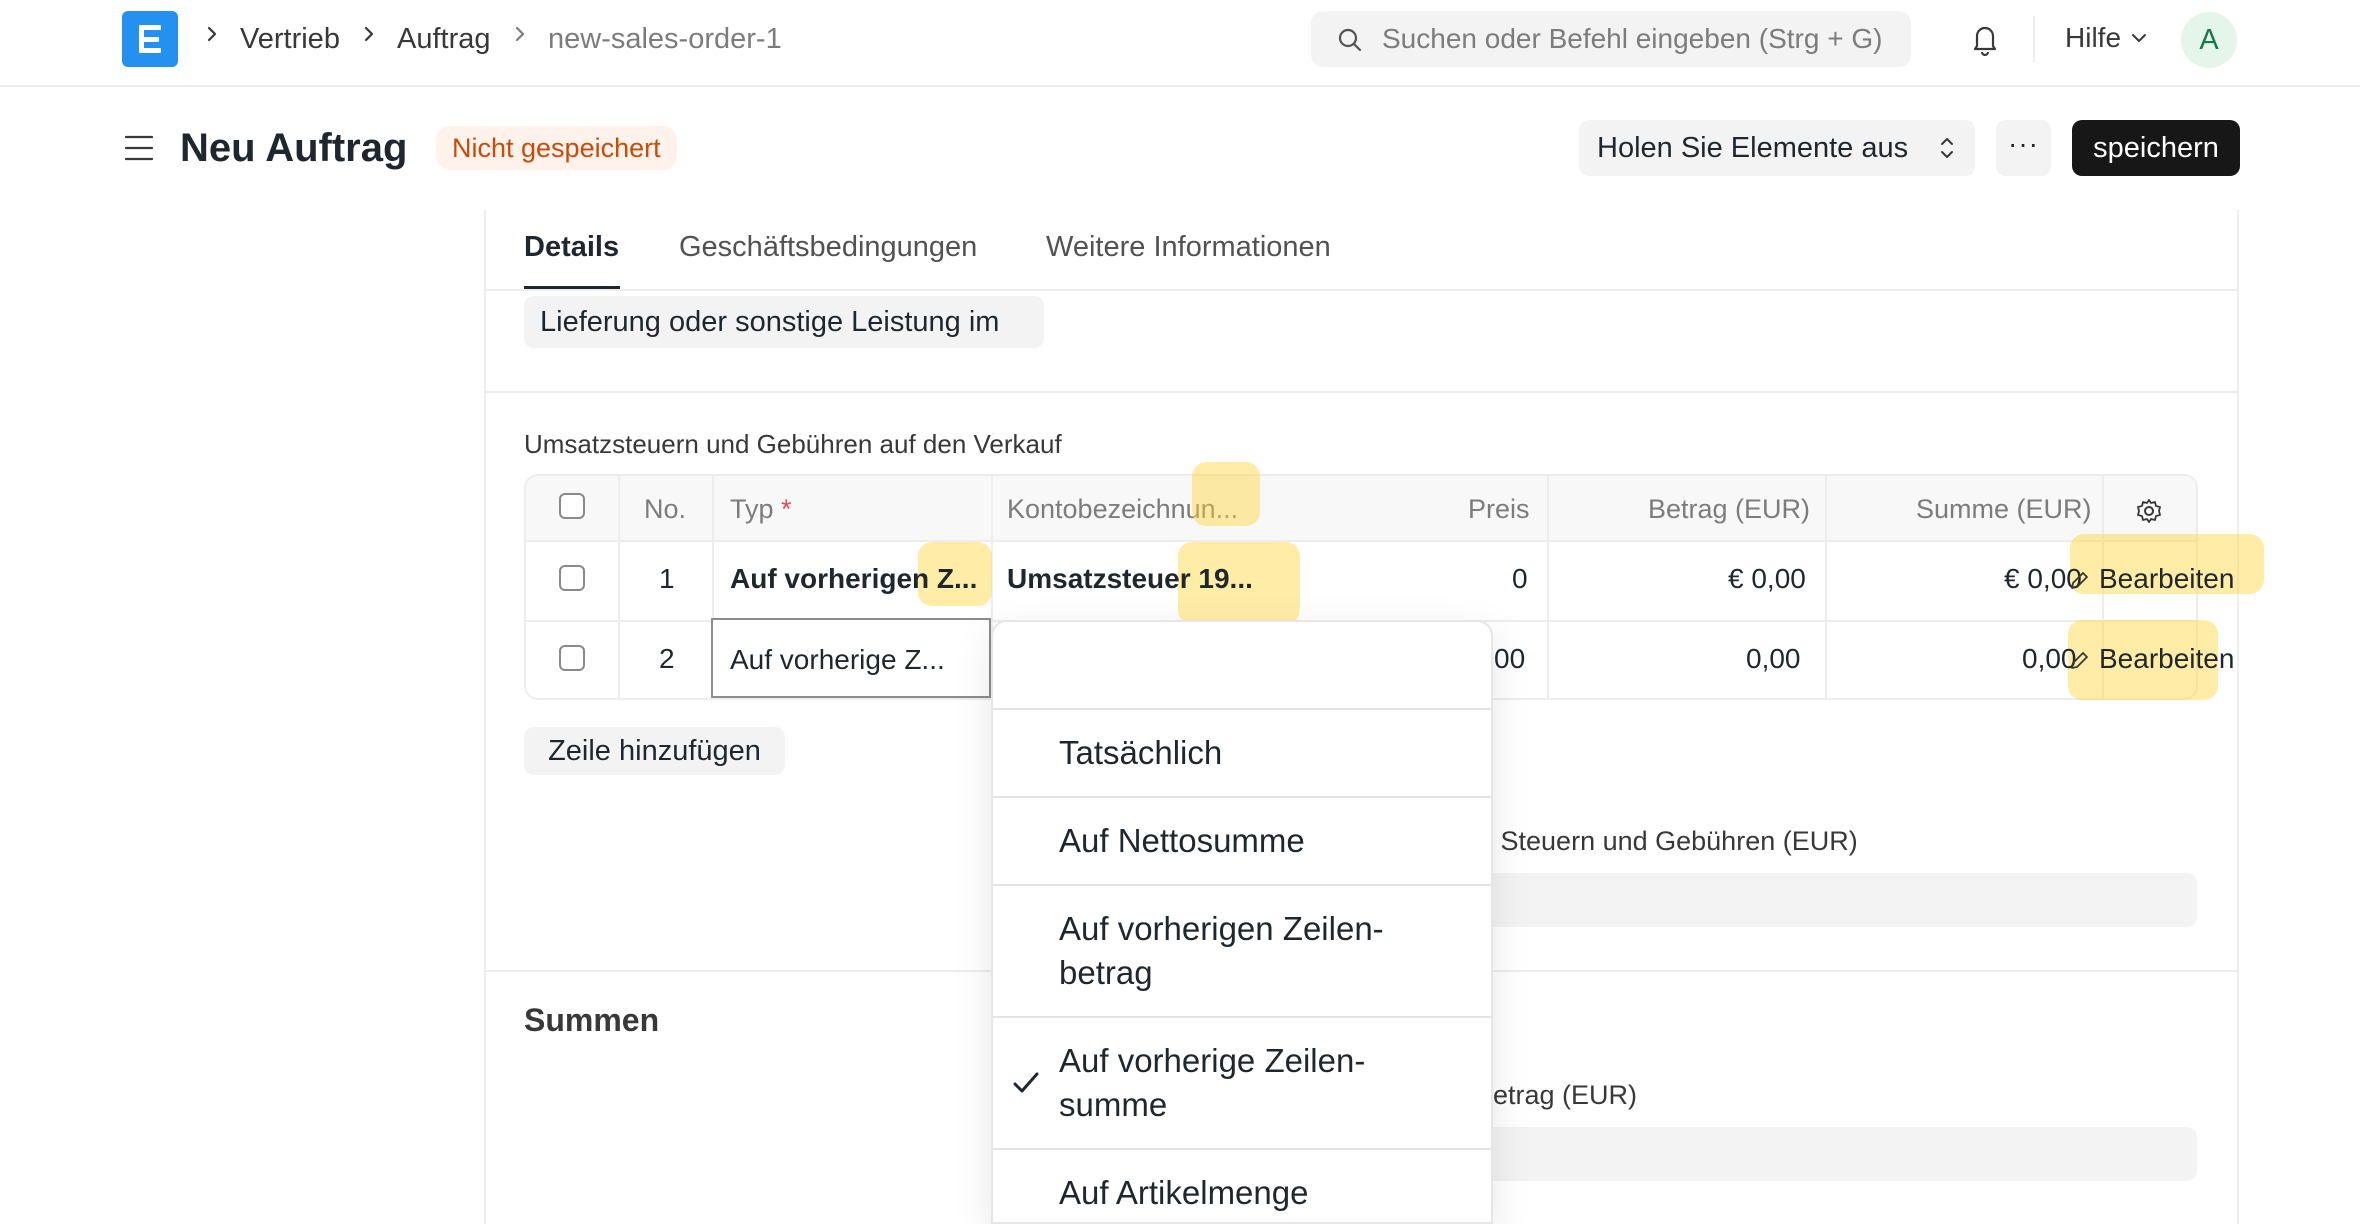 This screenshot has height=1224, width=2360. What do you see at coordinates (139, 148) in the screenshot?
I see `hamburger-menu-icon` at bounding box center [139, 148].